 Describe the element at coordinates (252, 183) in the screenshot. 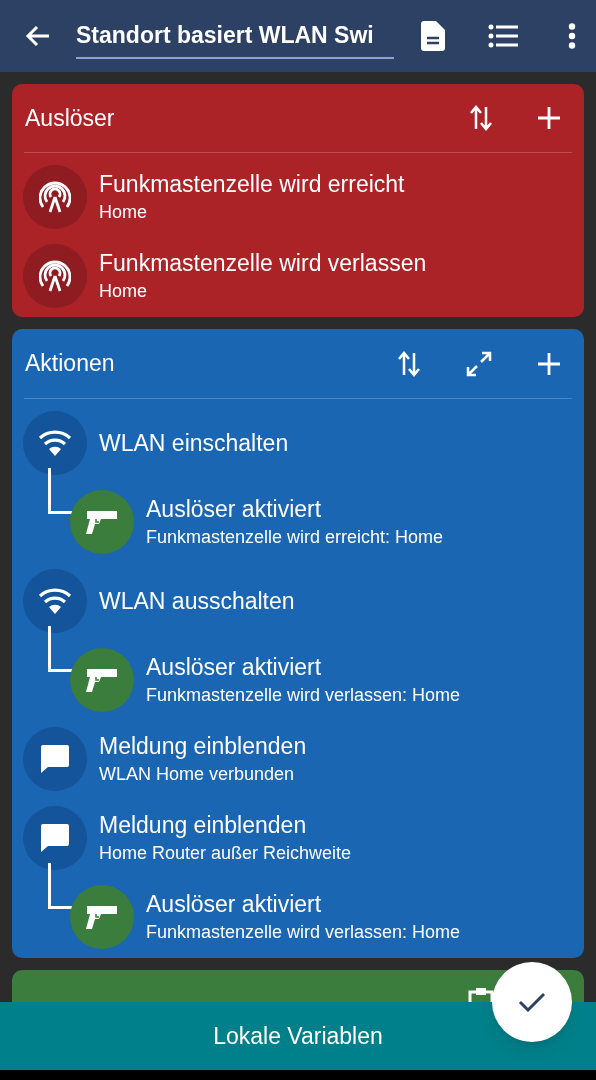

I see `item-title: Funkmastenzelle wird erreicht` at that location.